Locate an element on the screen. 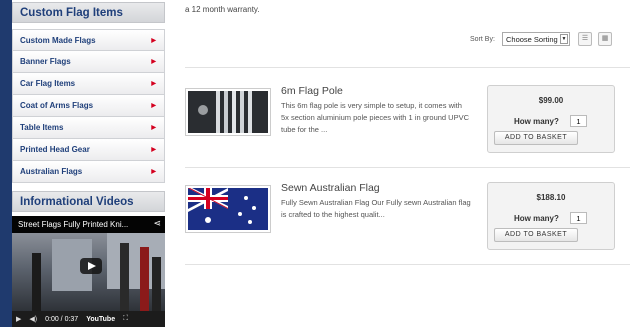  product-name: Sewn Australian Flag is located at coordinates (330, 188).